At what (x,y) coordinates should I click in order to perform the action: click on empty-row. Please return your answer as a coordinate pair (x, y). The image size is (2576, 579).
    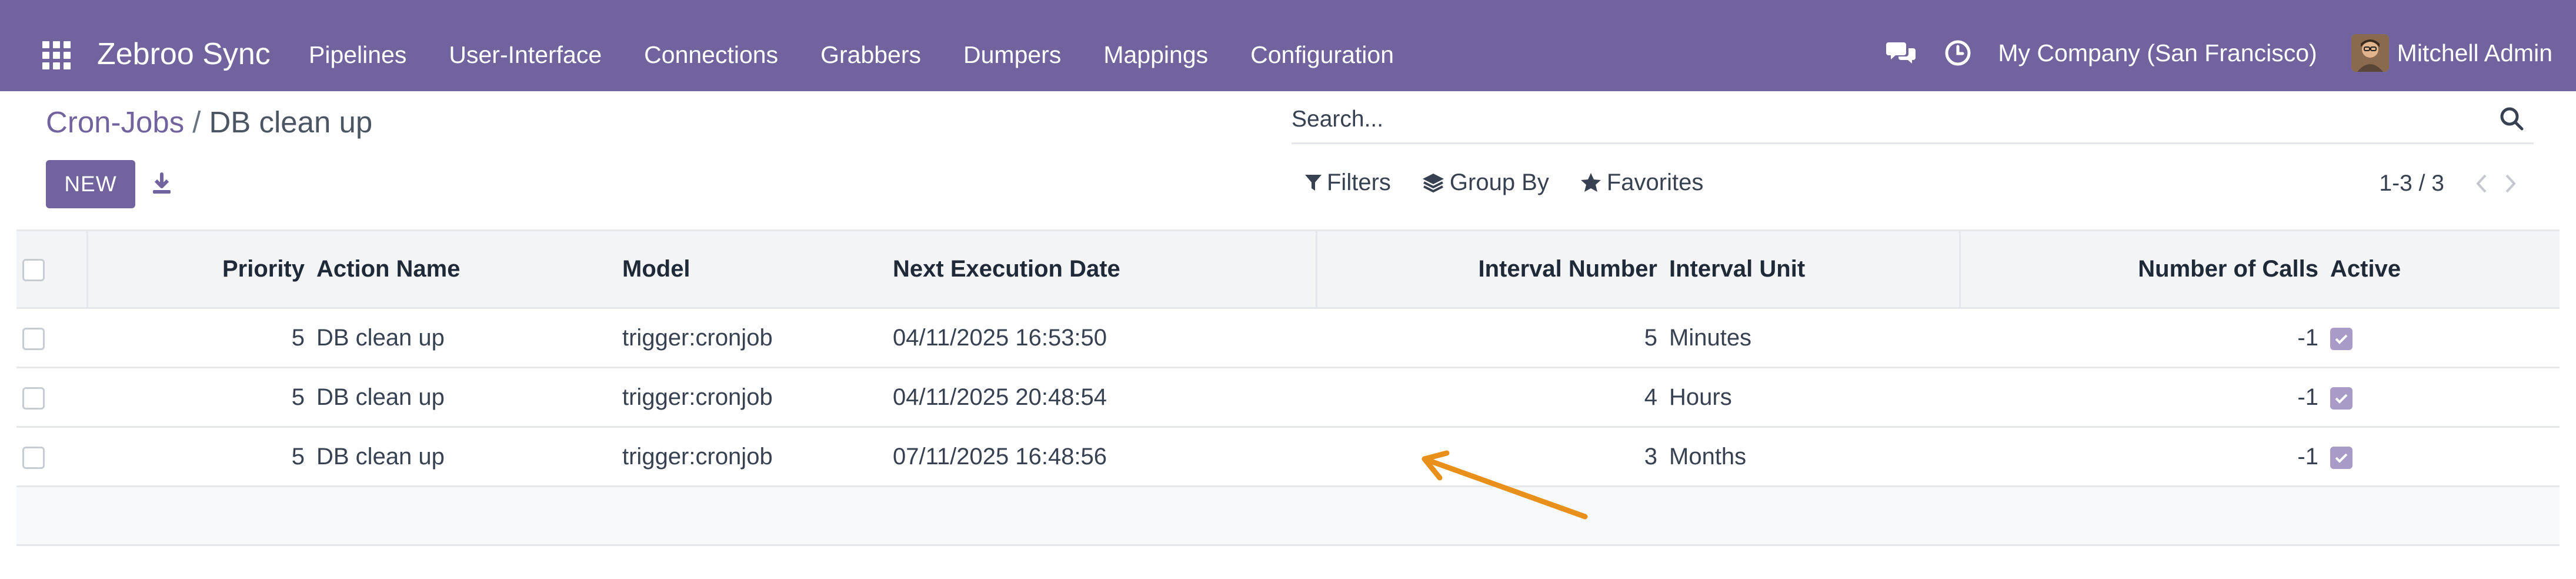
    Looking at the image, I should click on (1288, 515).